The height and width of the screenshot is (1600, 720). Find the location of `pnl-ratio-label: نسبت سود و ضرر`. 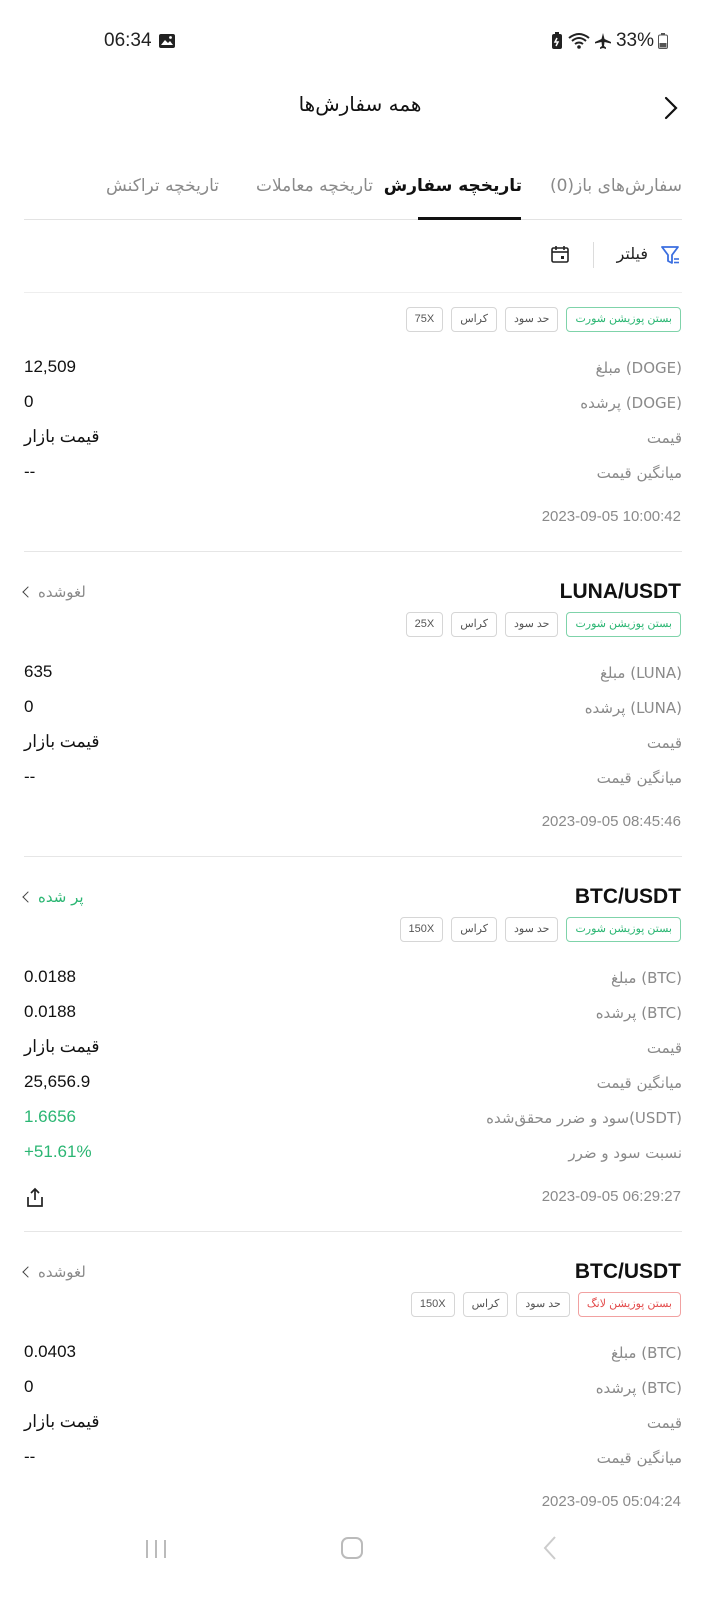

pnl-ratio-label: نسبت سود و ضرر is located at coordinates (625, 1153).